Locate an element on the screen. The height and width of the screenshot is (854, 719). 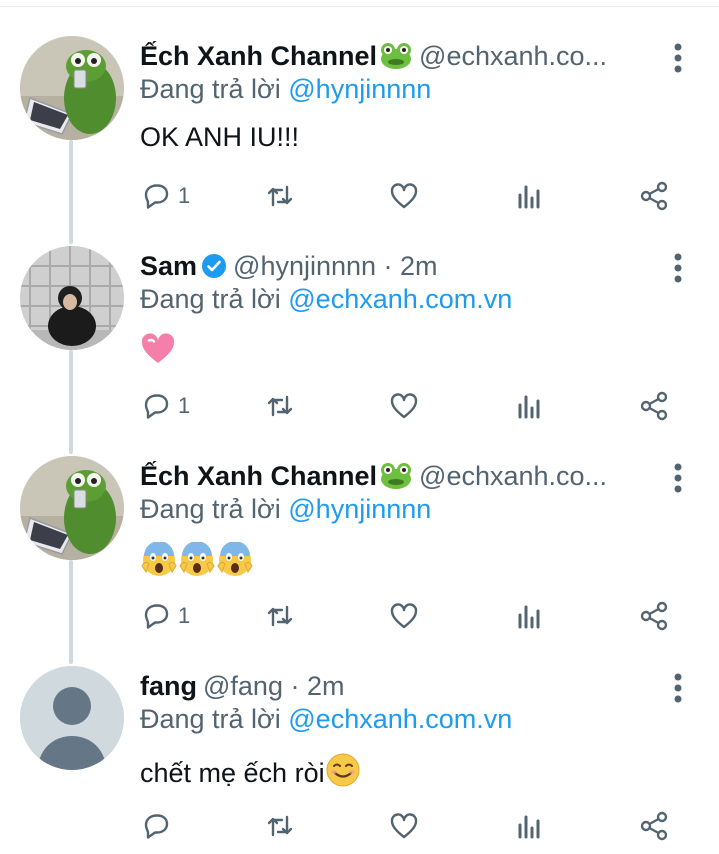
tweet-actions is located at coordinates (410, 826).